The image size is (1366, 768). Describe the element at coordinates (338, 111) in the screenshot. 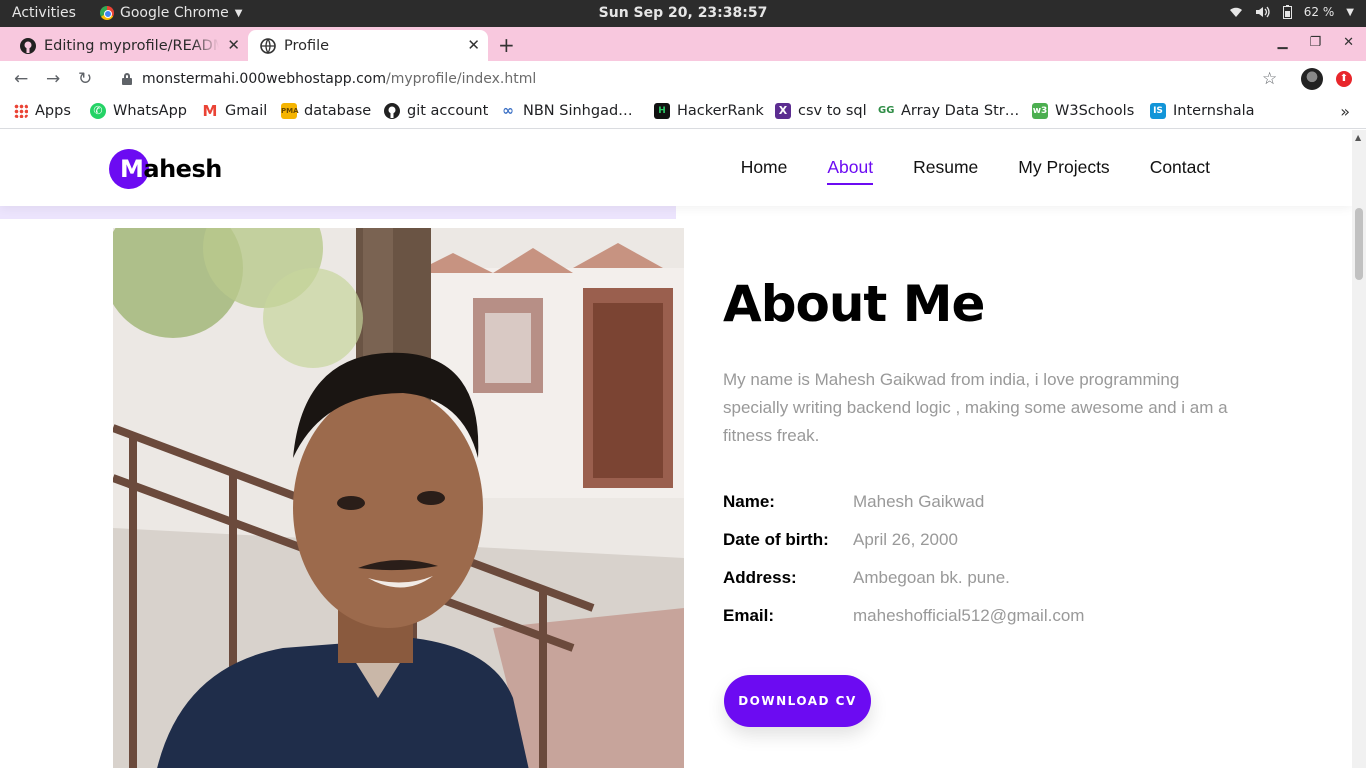

I see `bookmark-label: database` at that location.